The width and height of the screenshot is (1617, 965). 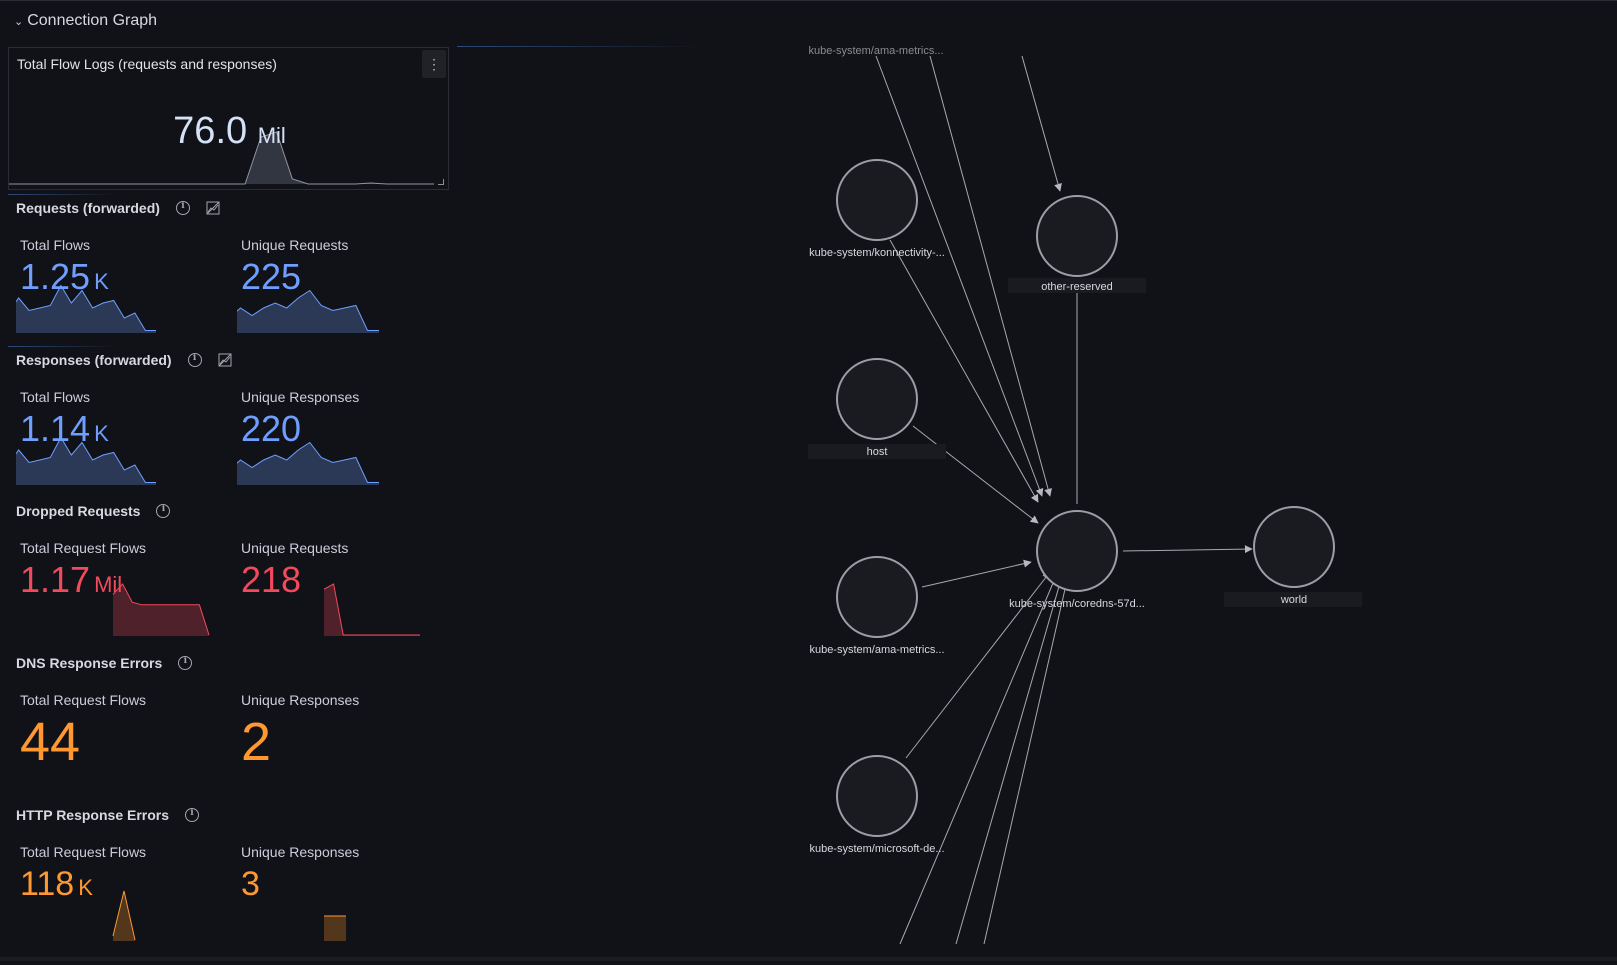 What do you see at coordinates (808, 0) in the screenshot?
I see `top-divider` at bounding box center [808, 0].